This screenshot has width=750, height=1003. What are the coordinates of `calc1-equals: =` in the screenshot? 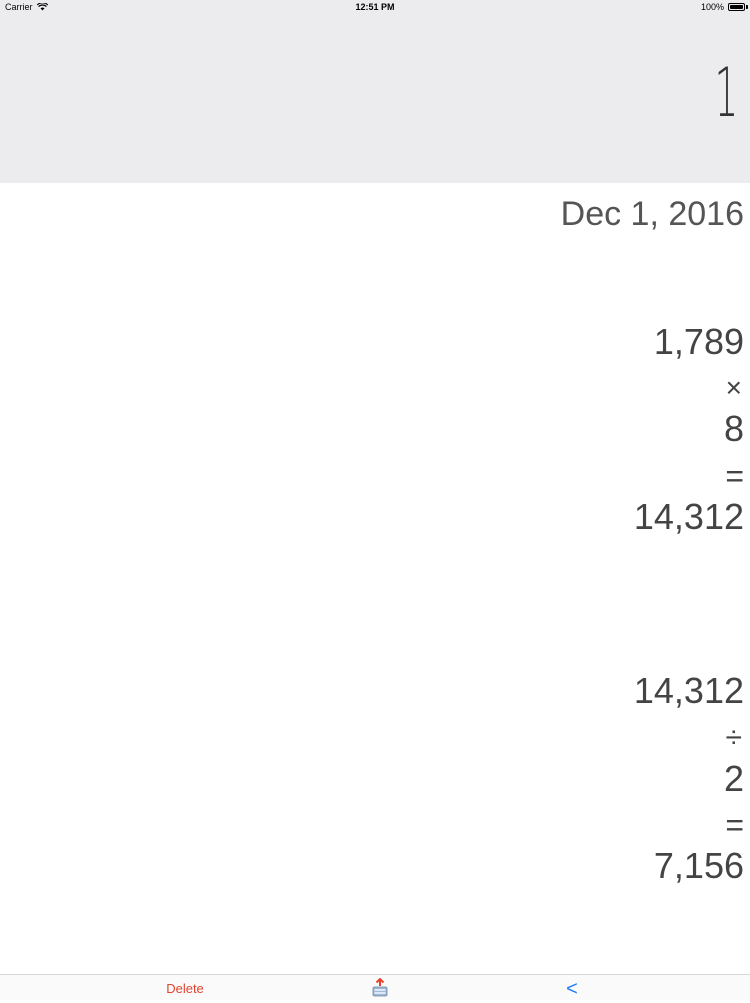 It's located at (734, 476).